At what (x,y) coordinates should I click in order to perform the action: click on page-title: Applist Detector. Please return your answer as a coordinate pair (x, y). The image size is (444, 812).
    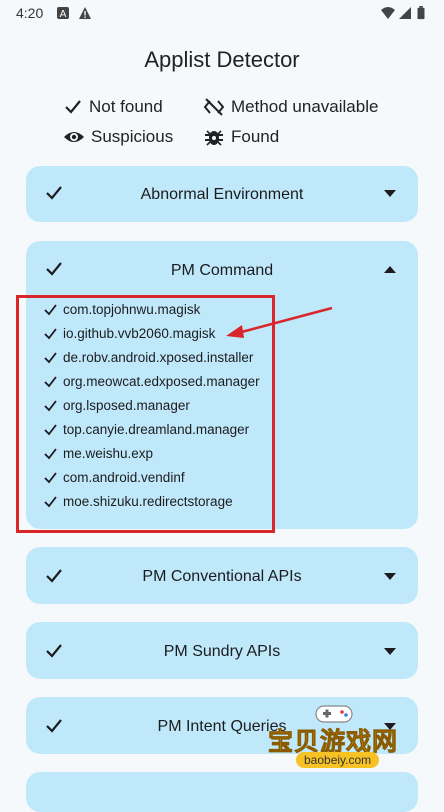
    Looking at the image, I should click on (222, 59).